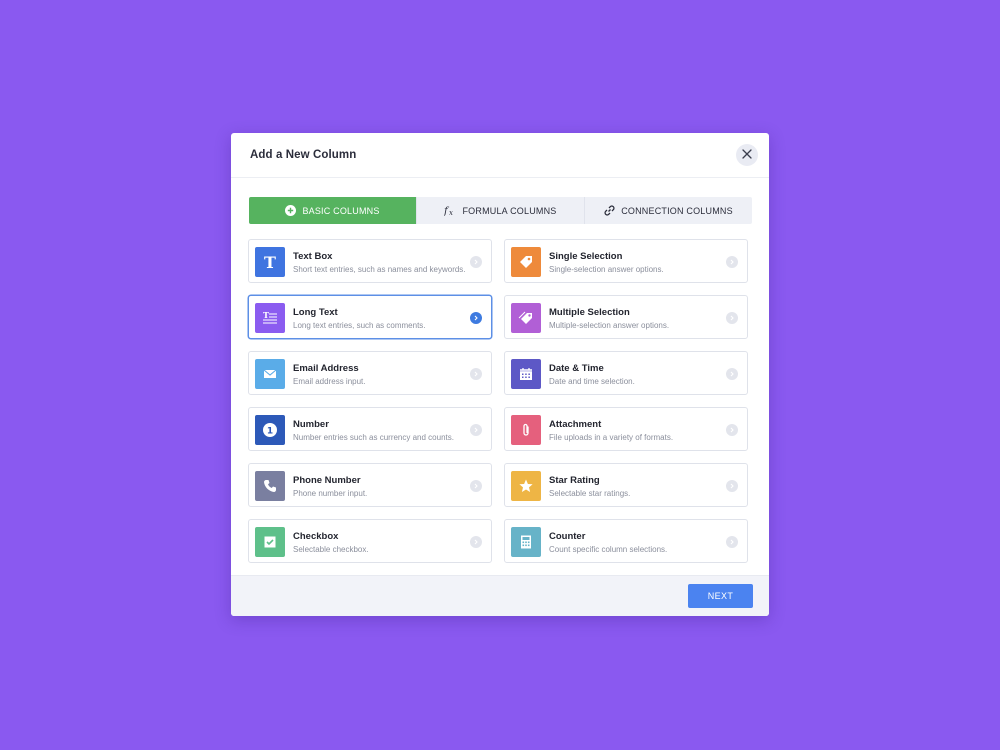 This screenshot has width=1000, height=750. What do you see at coordinates (327, 480) in the screenshot?
I see `option-title: Phone Number` at bounding box center [327, 480].